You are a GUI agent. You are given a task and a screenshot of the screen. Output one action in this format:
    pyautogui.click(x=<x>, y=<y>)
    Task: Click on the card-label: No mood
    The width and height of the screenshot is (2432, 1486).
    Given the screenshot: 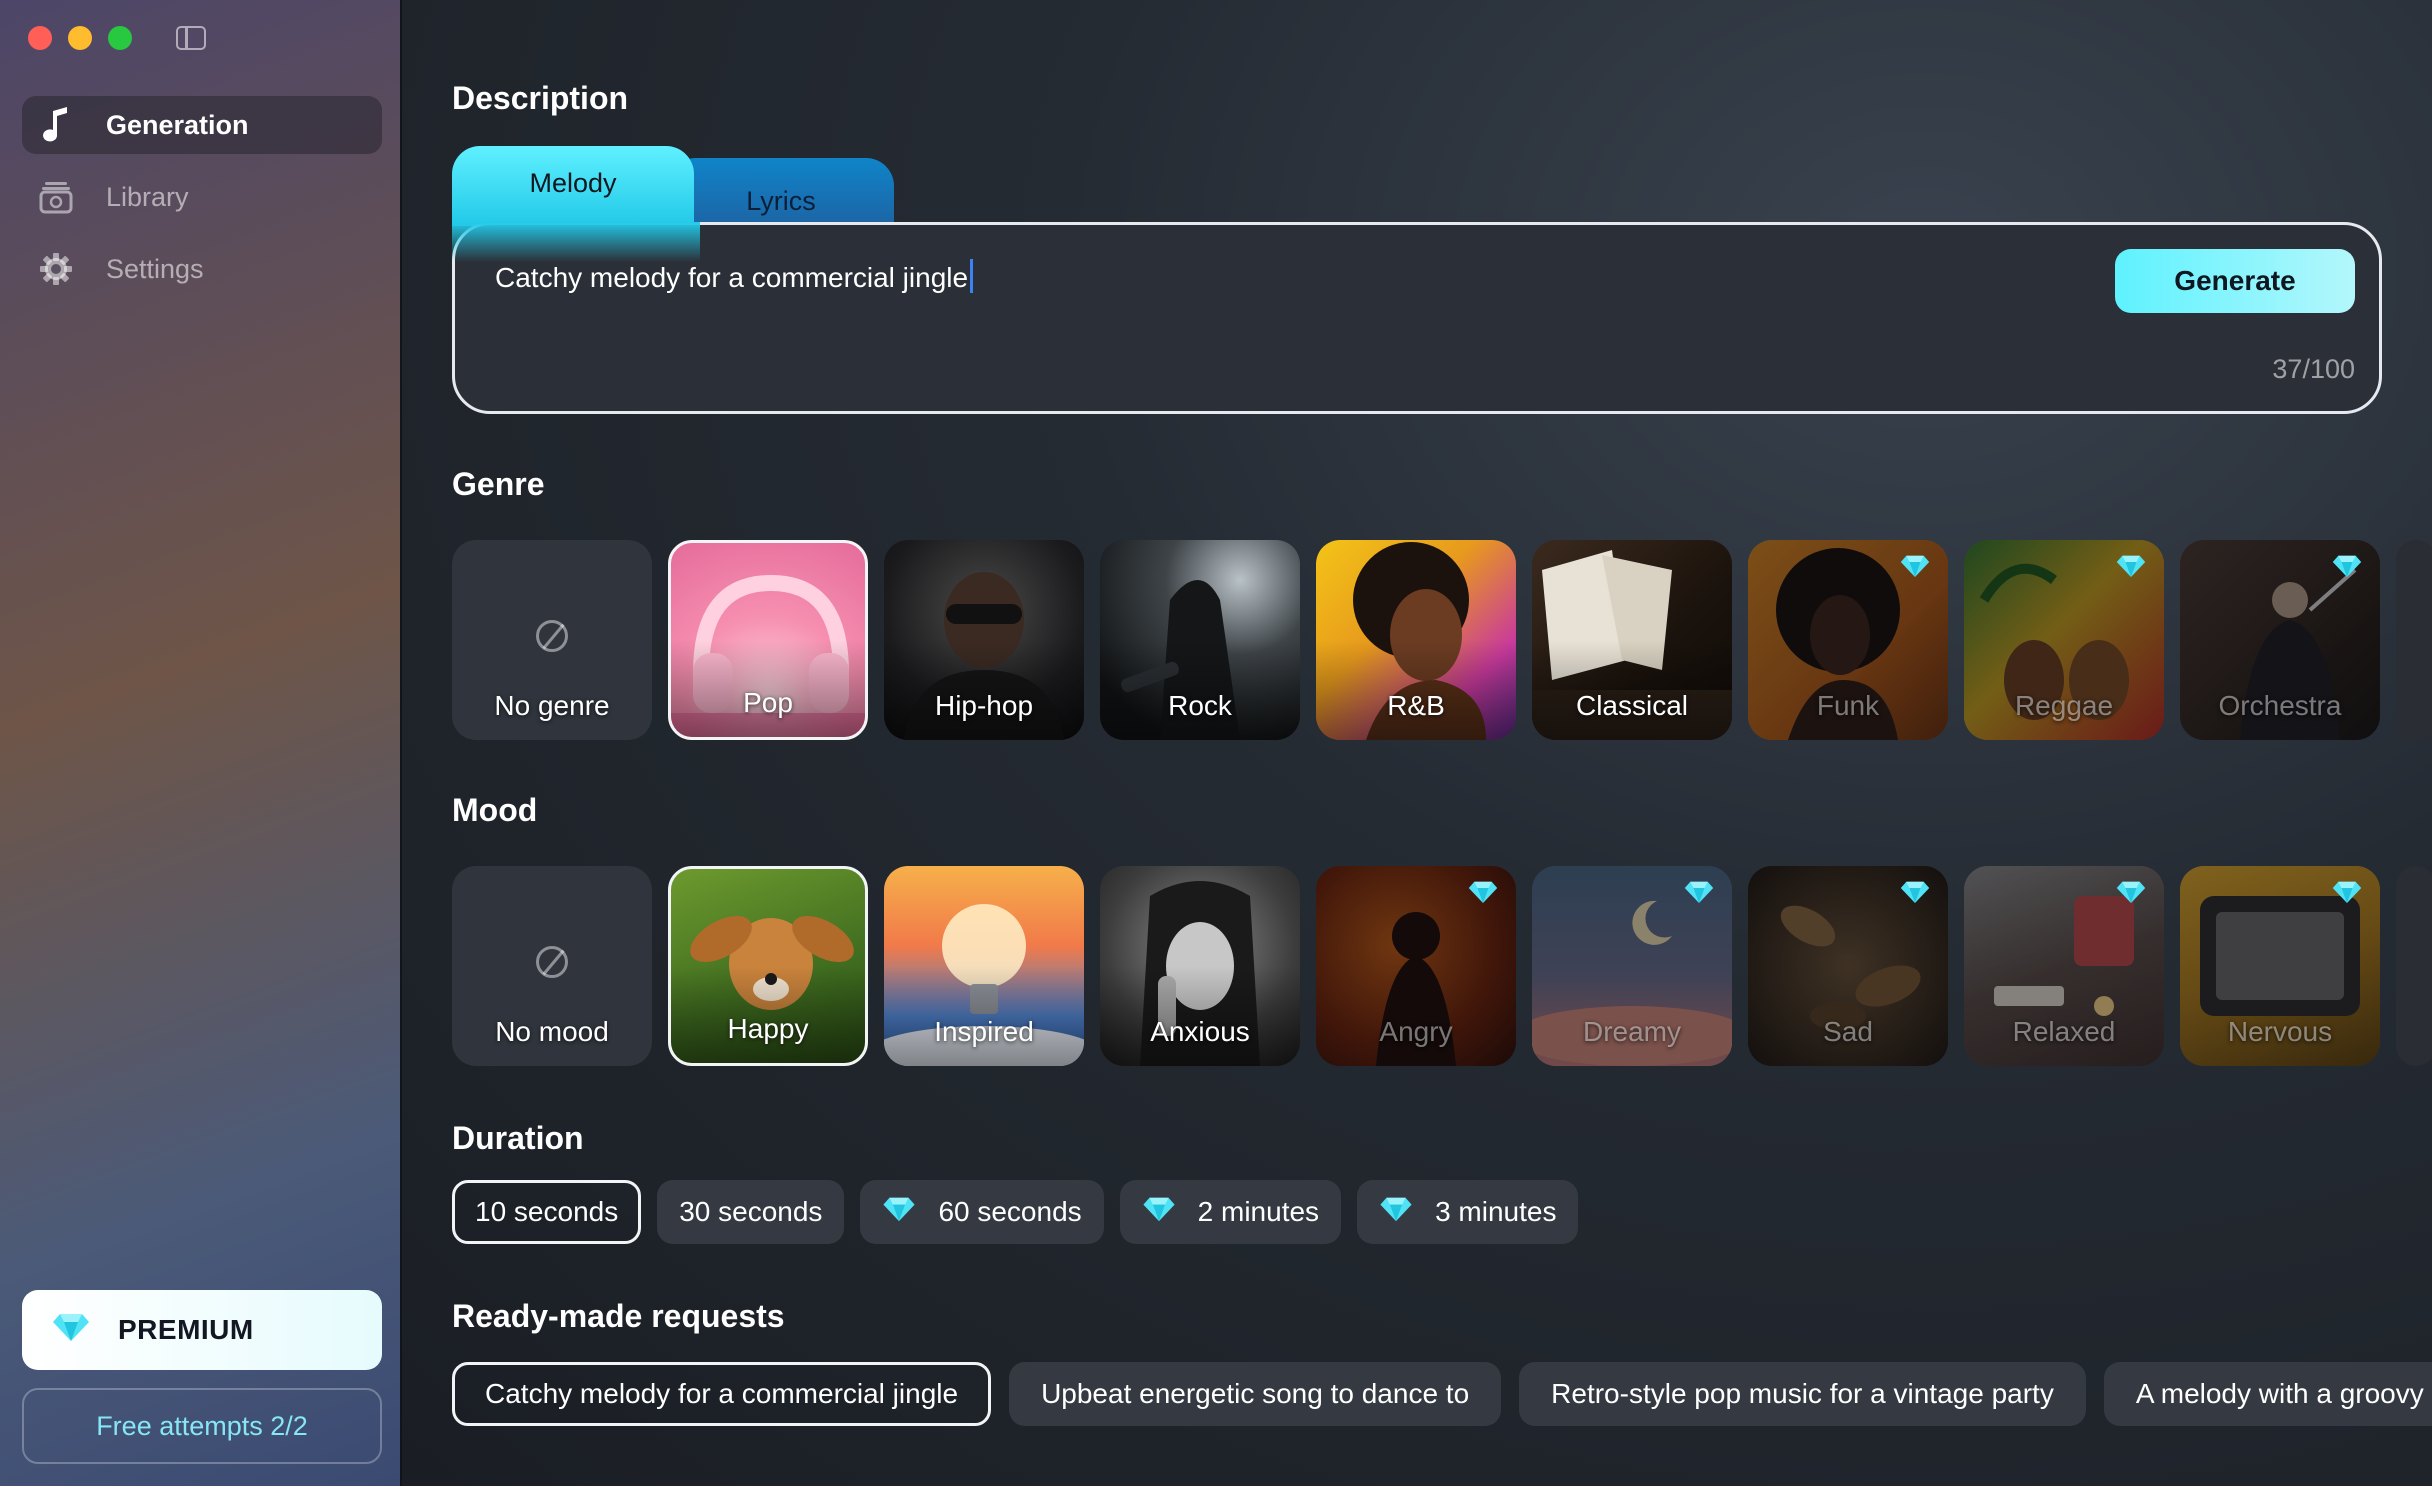 What is the action you would take?
    pyautogui.click(x=552, y=1031)
    